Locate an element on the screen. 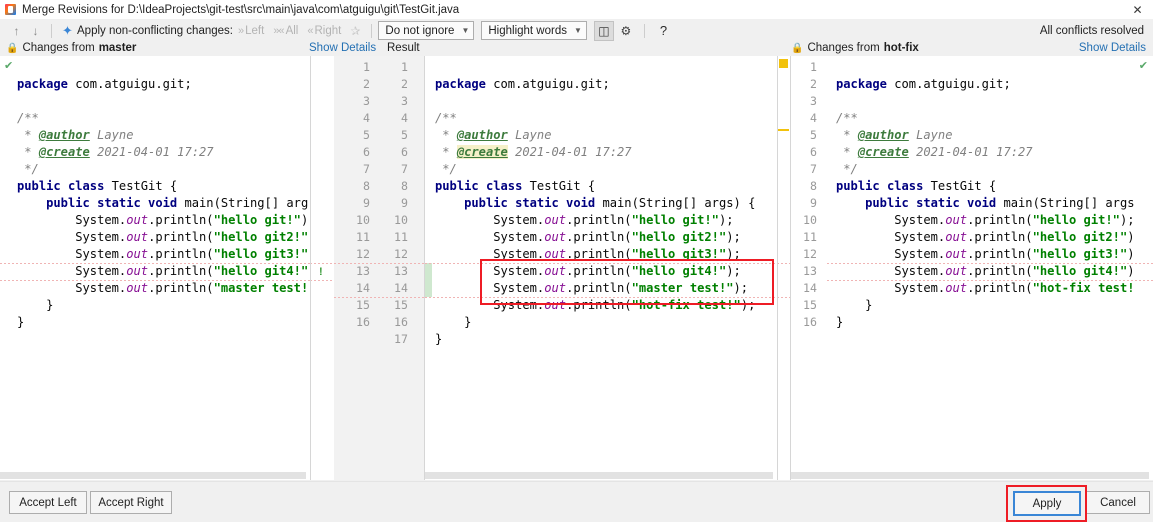 This screenshot has width=1153, height=522. highlight-policy-dropdown: Highlight words ▼ is located at coordinates (534, 30).